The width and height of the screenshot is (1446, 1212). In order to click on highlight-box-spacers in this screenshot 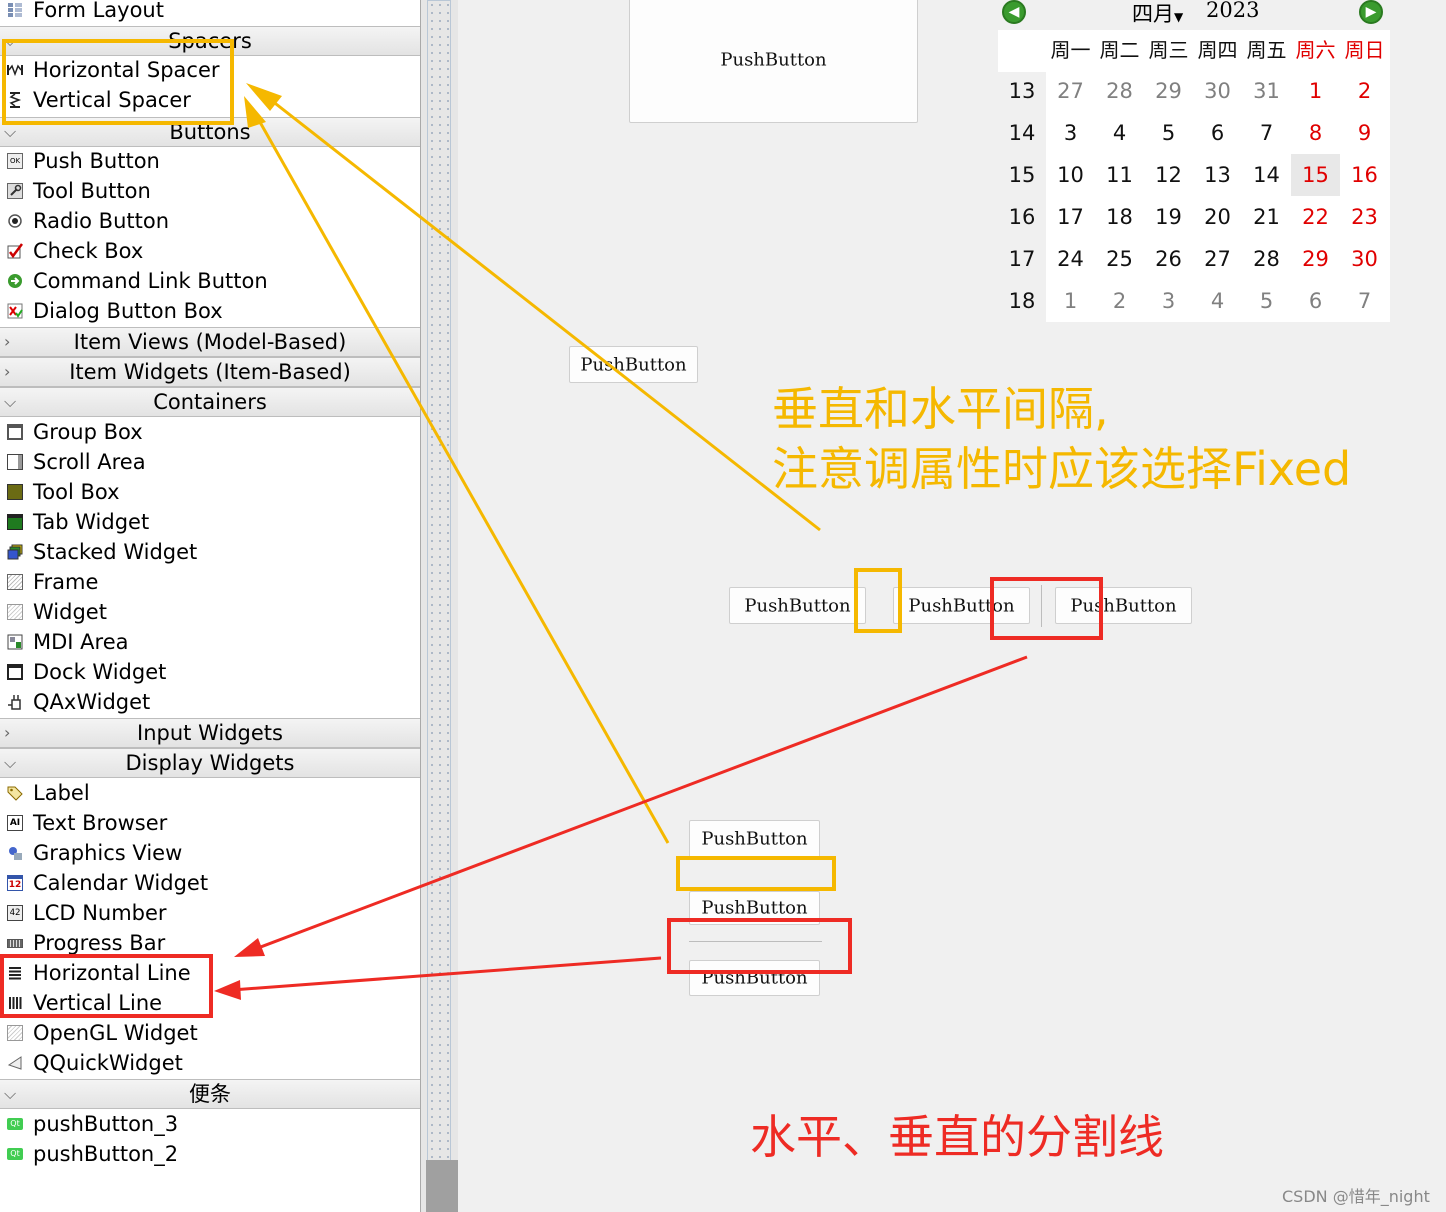, I will do `click(118, 82)`.